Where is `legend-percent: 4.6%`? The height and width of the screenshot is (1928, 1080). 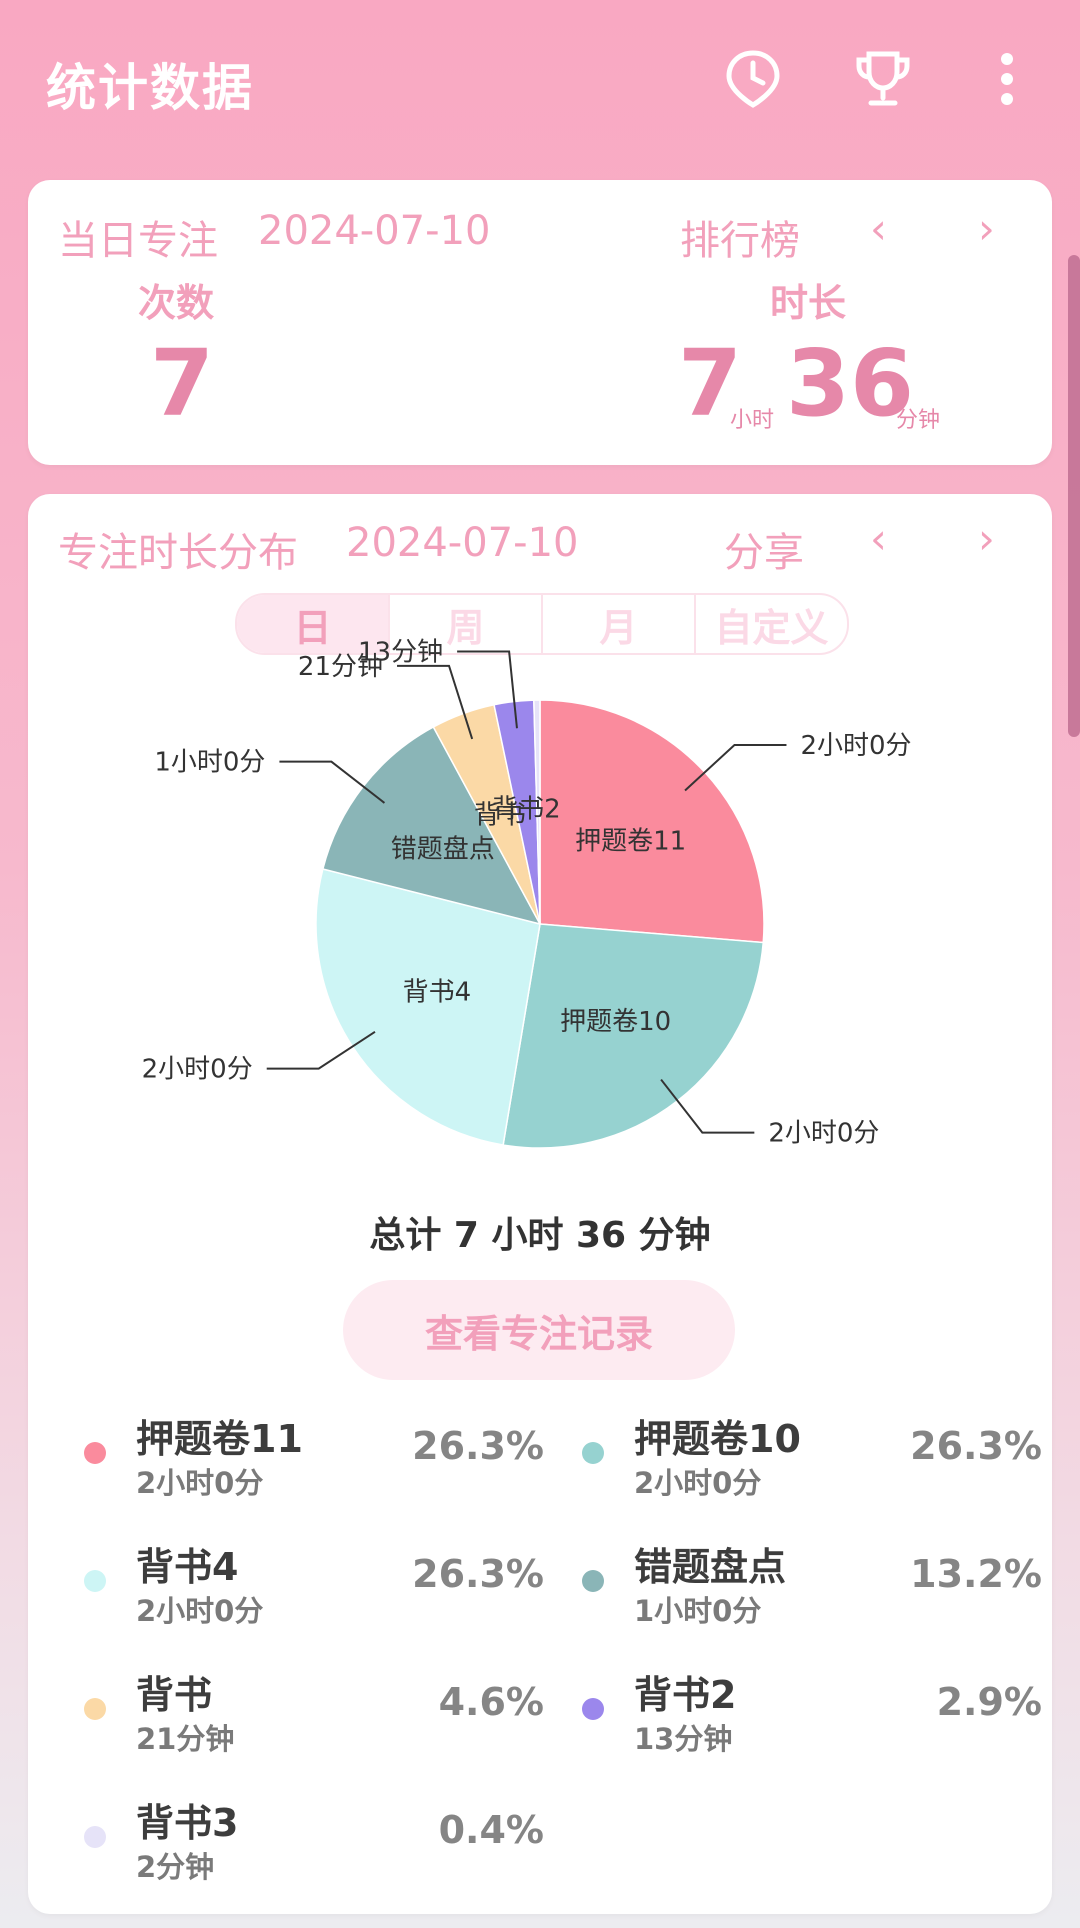 legend-percent: 4.6% is located at coordinates (491, 1702).